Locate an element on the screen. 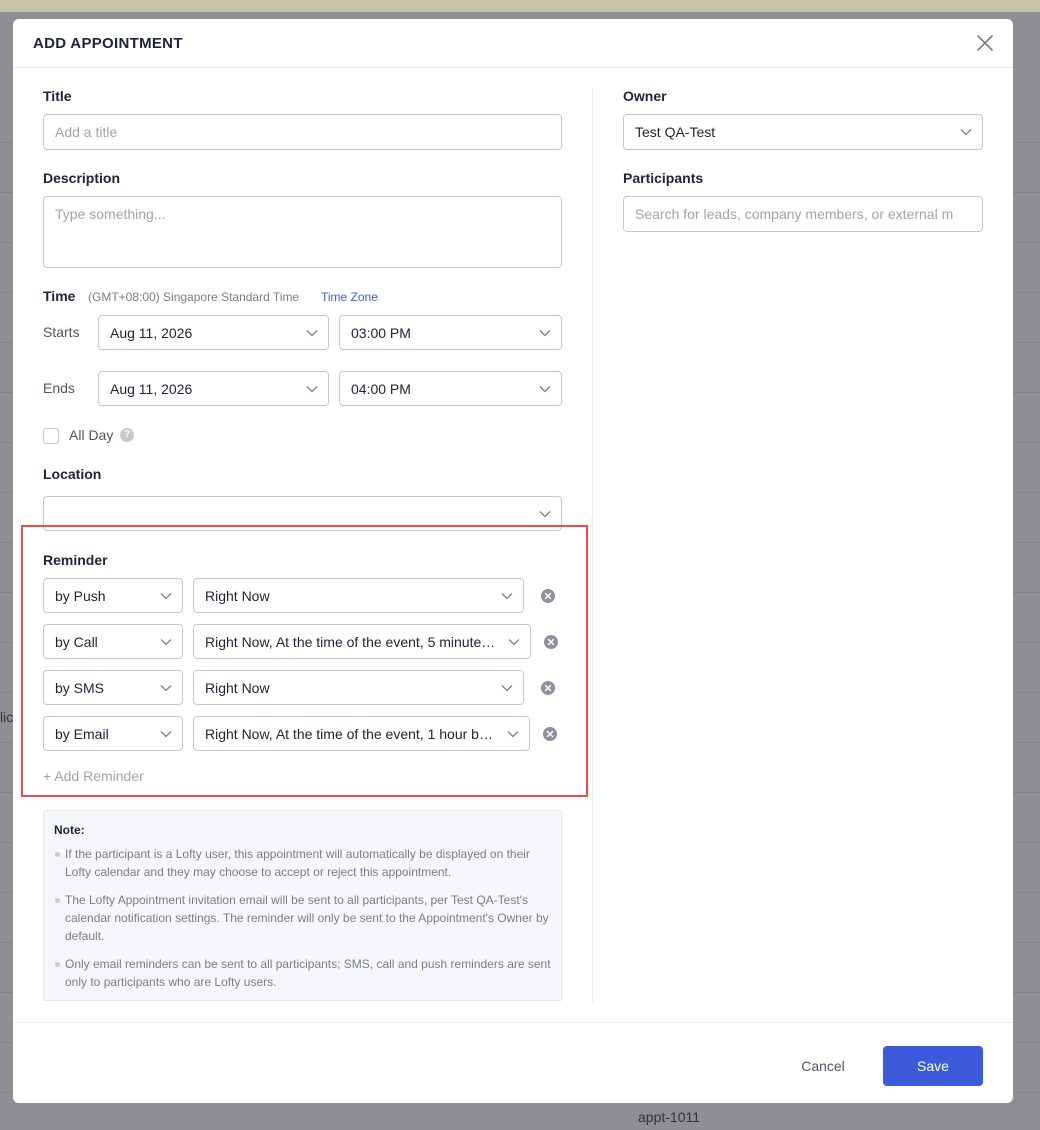 The image size is (1040, 1130). end-time-value: 04:00 PM is located at coordinates (381, 388).